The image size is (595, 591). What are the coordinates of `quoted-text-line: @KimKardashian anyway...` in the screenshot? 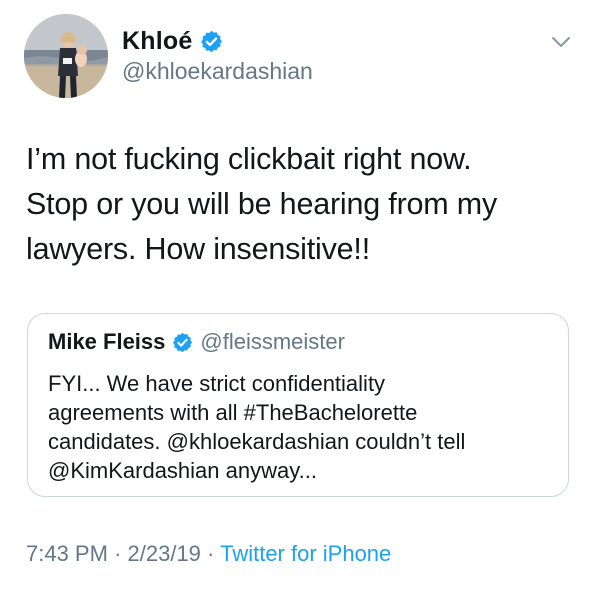 It's located at (182, 470).